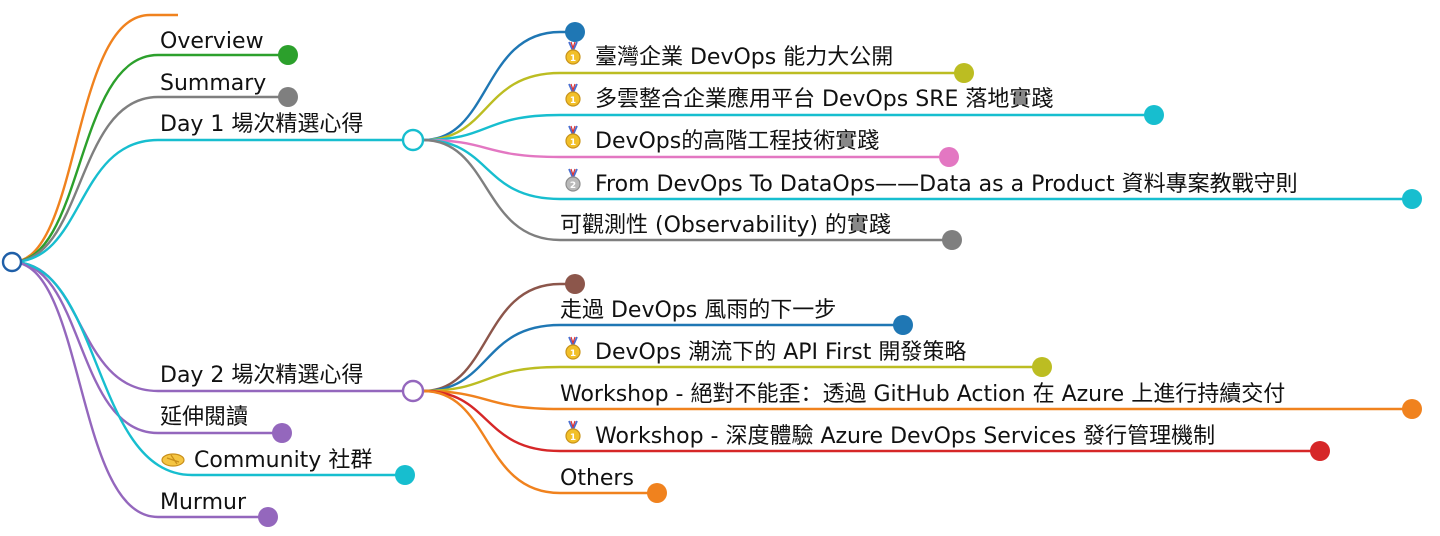 The width and height of the screenshot is (1440, 536). What do you see at coordinates (744, 57) in the screenshot?
I see `day1_children-item-1: 臺灣企業 DevOps 能力大公開` at bounding box center [744, 57].